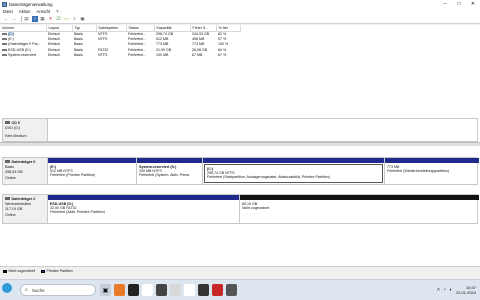  What do you see at coordinates (83, 19) in the screenshot?
I see `view-icon: ▣` at bounding box center [83, 19].